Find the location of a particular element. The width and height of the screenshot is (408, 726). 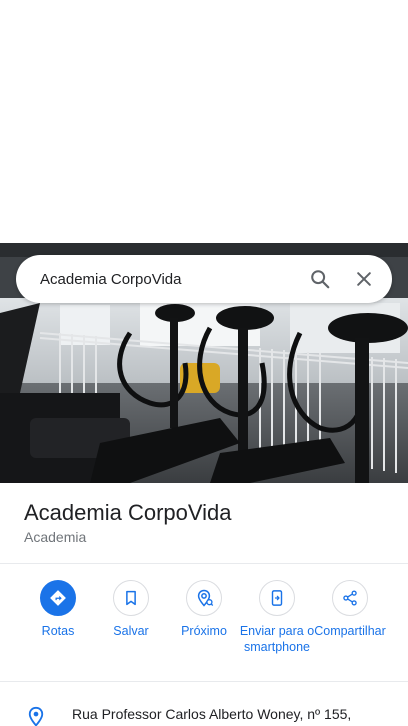

place-category: Academia is located at coordinates (55, 537).